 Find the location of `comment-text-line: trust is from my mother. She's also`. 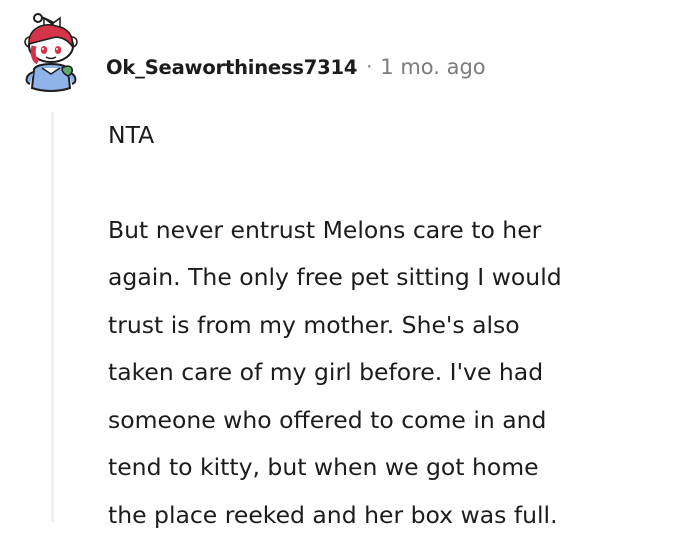

comment-text-line: trust is from my mother. She's also is located at coordinates (400, 326).